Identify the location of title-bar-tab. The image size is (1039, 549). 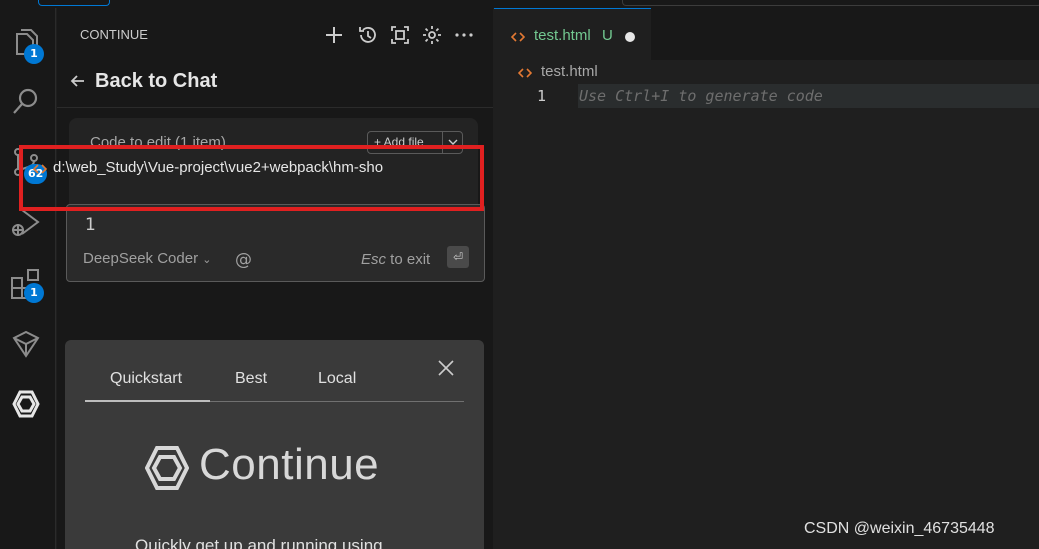
(74, 3).